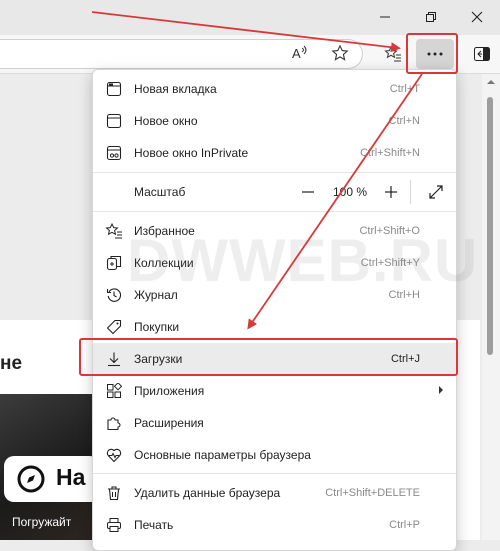 Image resolution: width=500 pixels, height=551 pixels. Describe the element at coordinates (404, 295) in the screenshot. I see `menu-item-shortcut: Ctrl+H` at that location.